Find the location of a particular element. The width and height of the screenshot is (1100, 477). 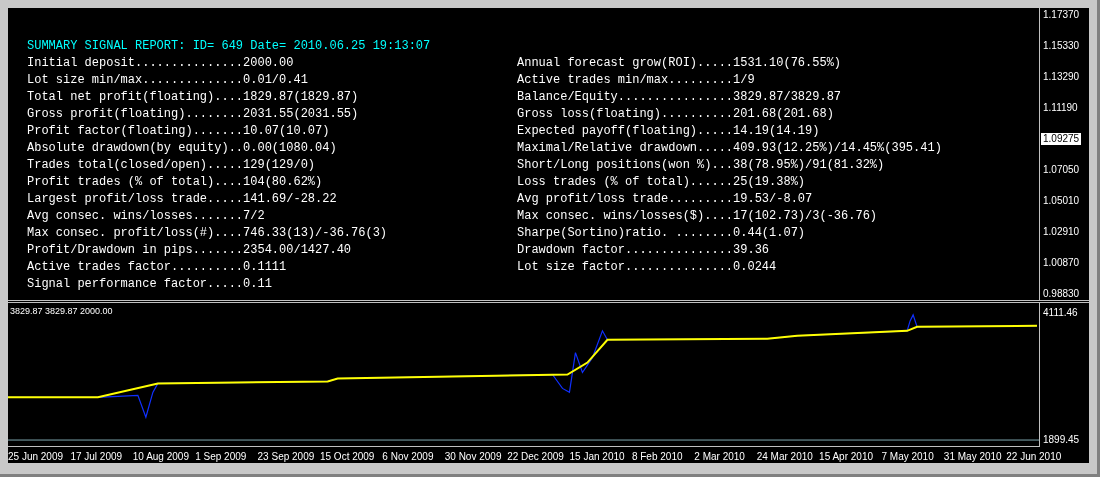

report-line: Profit/Drawdown in pips.......2354.00/1427.40 is located at coordinates (190, 250).